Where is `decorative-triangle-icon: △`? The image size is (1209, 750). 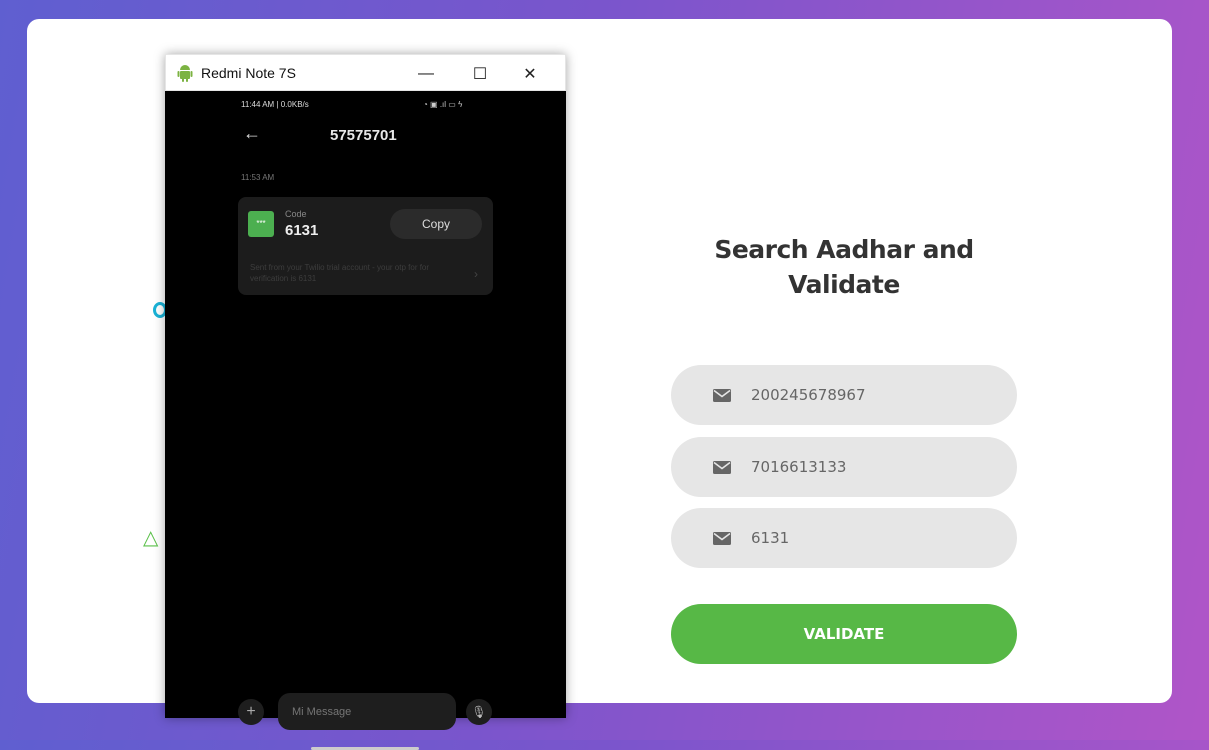 decorative-triangle-icon: △ is located at coordinates (151, 538).